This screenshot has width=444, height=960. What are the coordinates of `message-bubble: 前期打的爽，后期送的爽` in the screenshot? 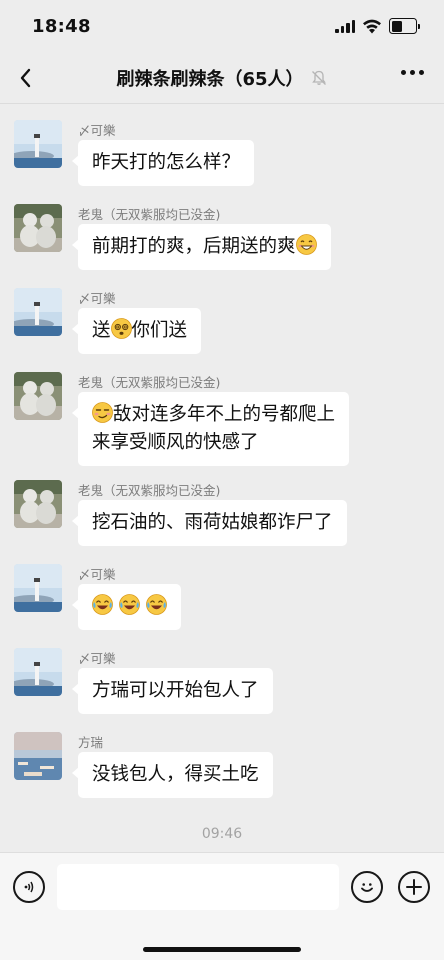 It's located at (201, 247).